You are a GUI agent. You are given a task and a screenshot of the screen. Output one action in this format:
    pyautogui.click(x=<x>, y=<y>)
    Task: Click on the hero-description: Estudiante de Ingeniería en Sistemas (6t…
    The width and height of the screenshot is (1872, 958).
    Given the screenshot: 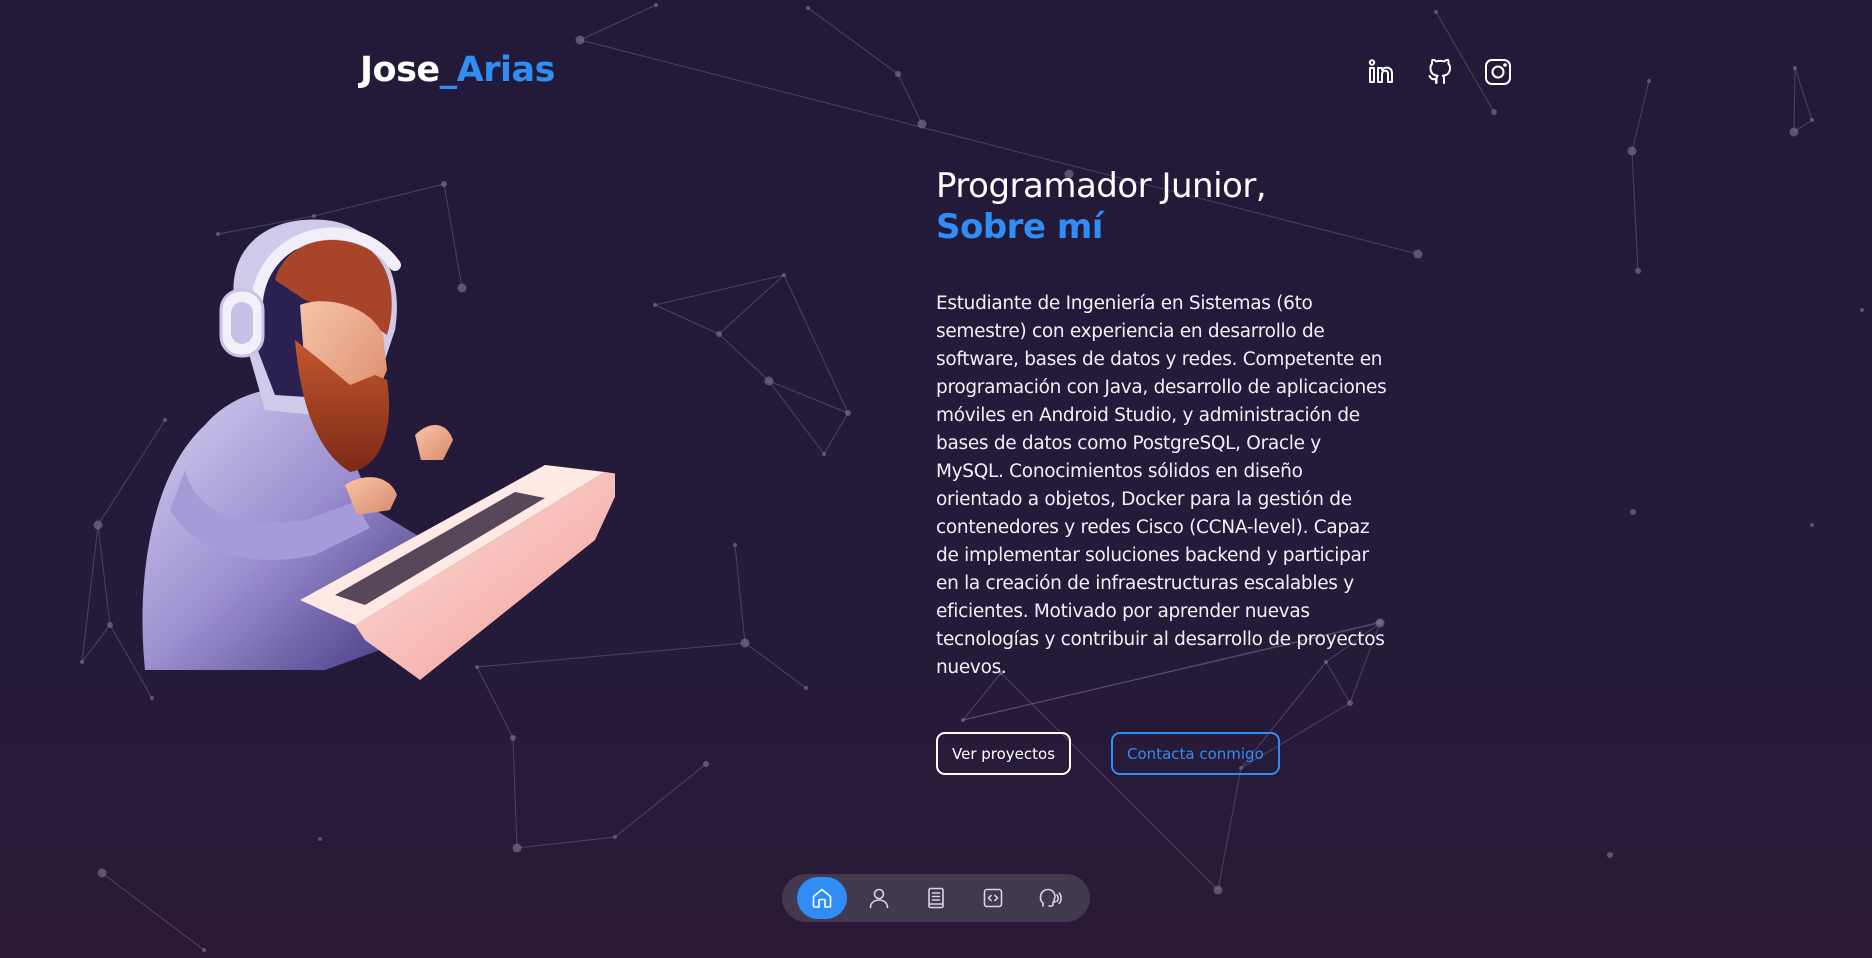 What is the action you would take?
    pyautogui.click(x=1161, y=485)
    